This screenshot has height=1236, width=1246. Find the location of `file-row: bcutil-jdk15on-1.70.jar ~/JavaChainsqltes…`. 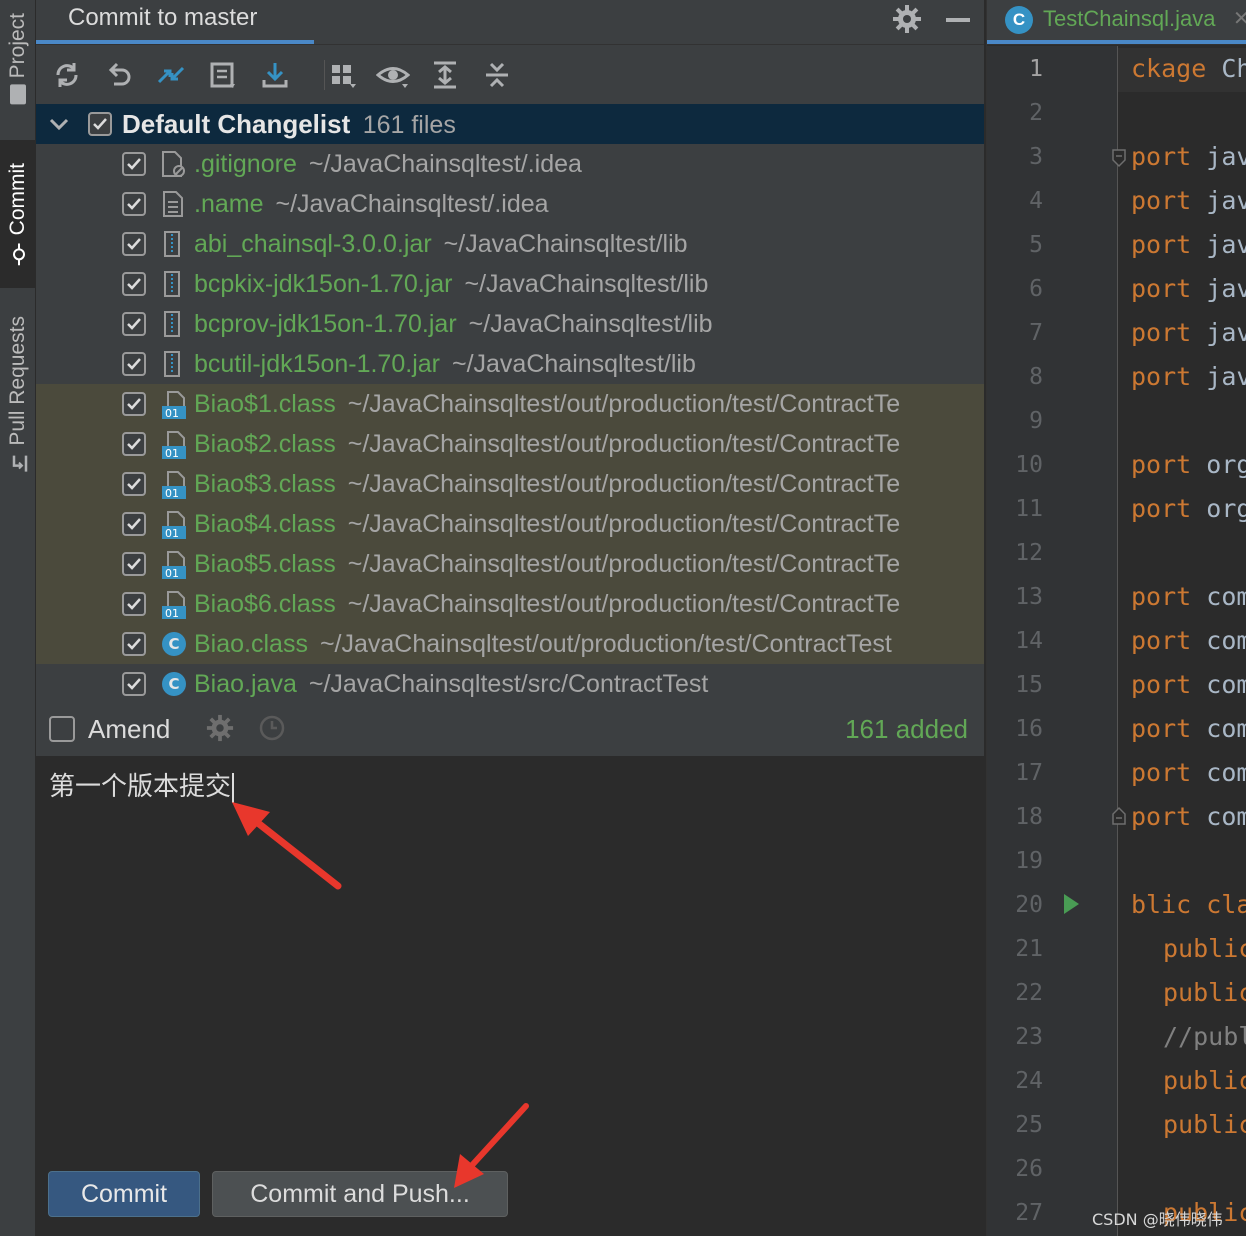

file-row: bcutil-jdk15on-1.70.jar ~/JavaChainsqltes… is located at coordinates (510, 364).